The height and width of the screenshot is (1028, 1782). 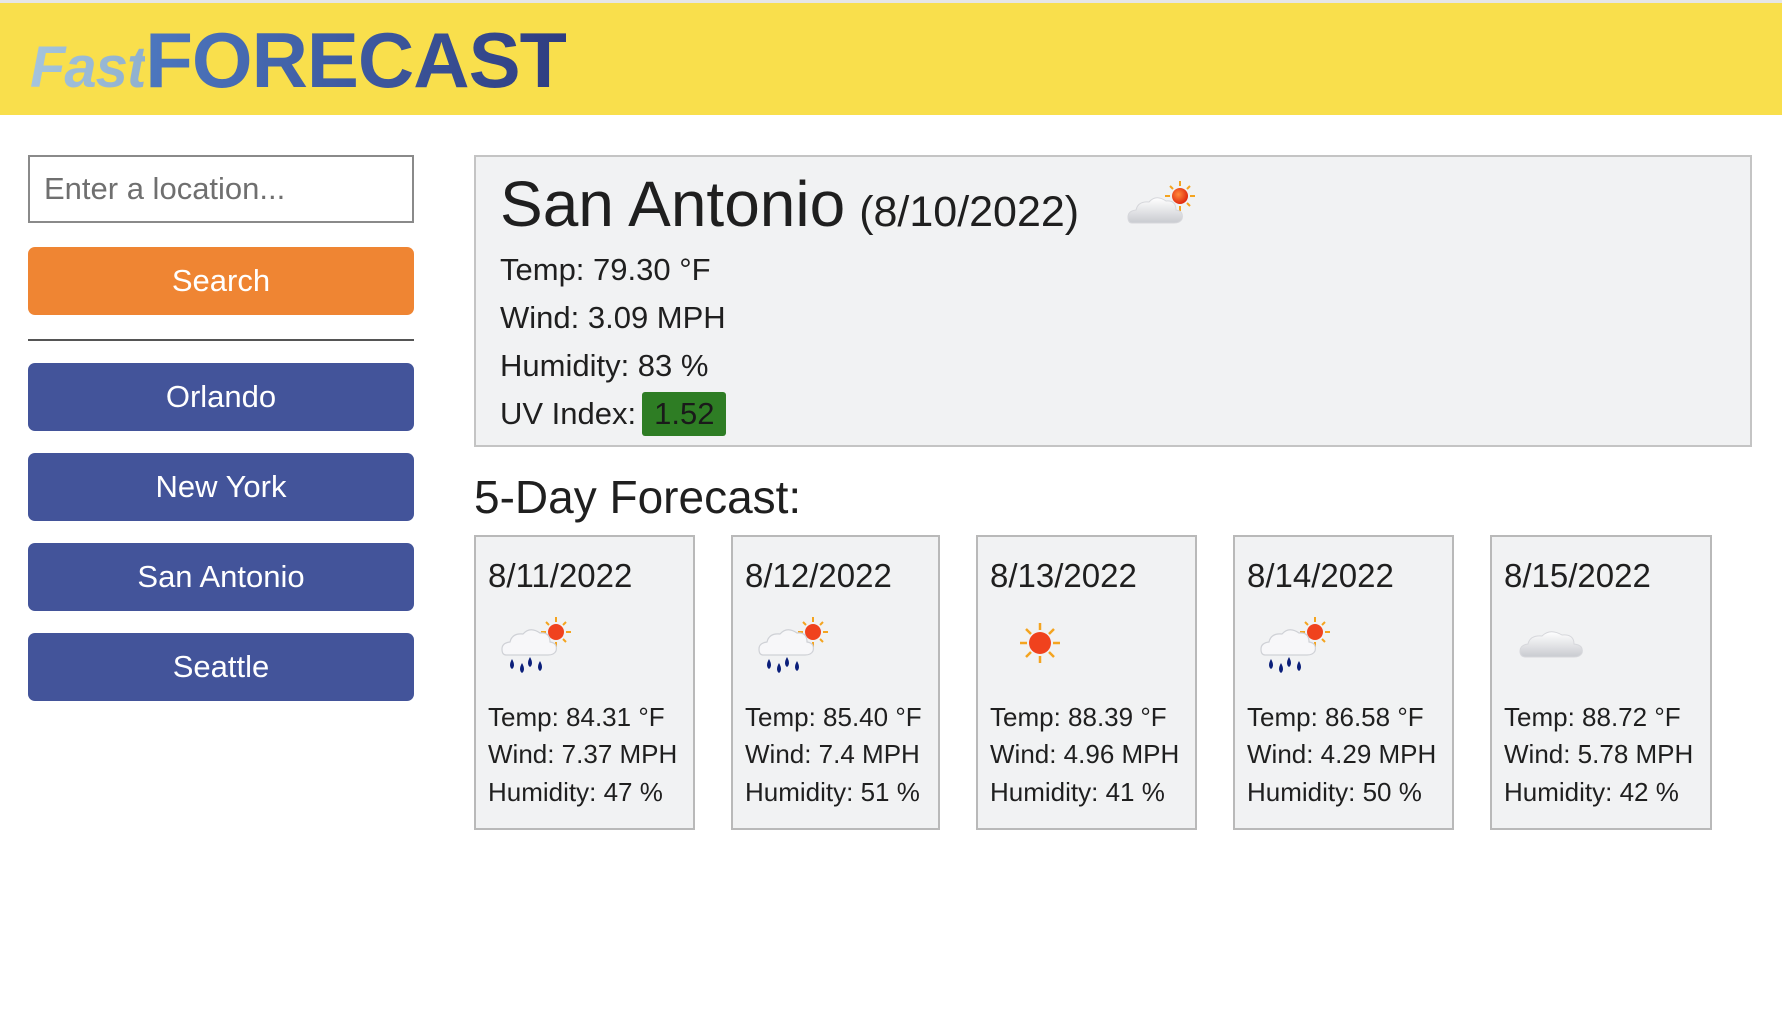 I want to click on few-clouds-icon, so click(x=1161, y=202).